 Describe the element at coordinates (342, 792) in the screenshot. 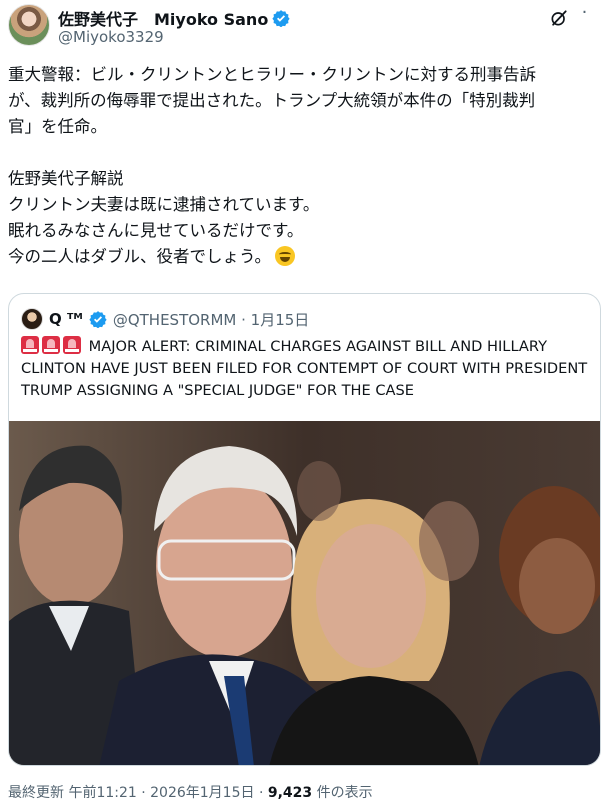

I see `view-count-suffix: 件の表示` at that location.